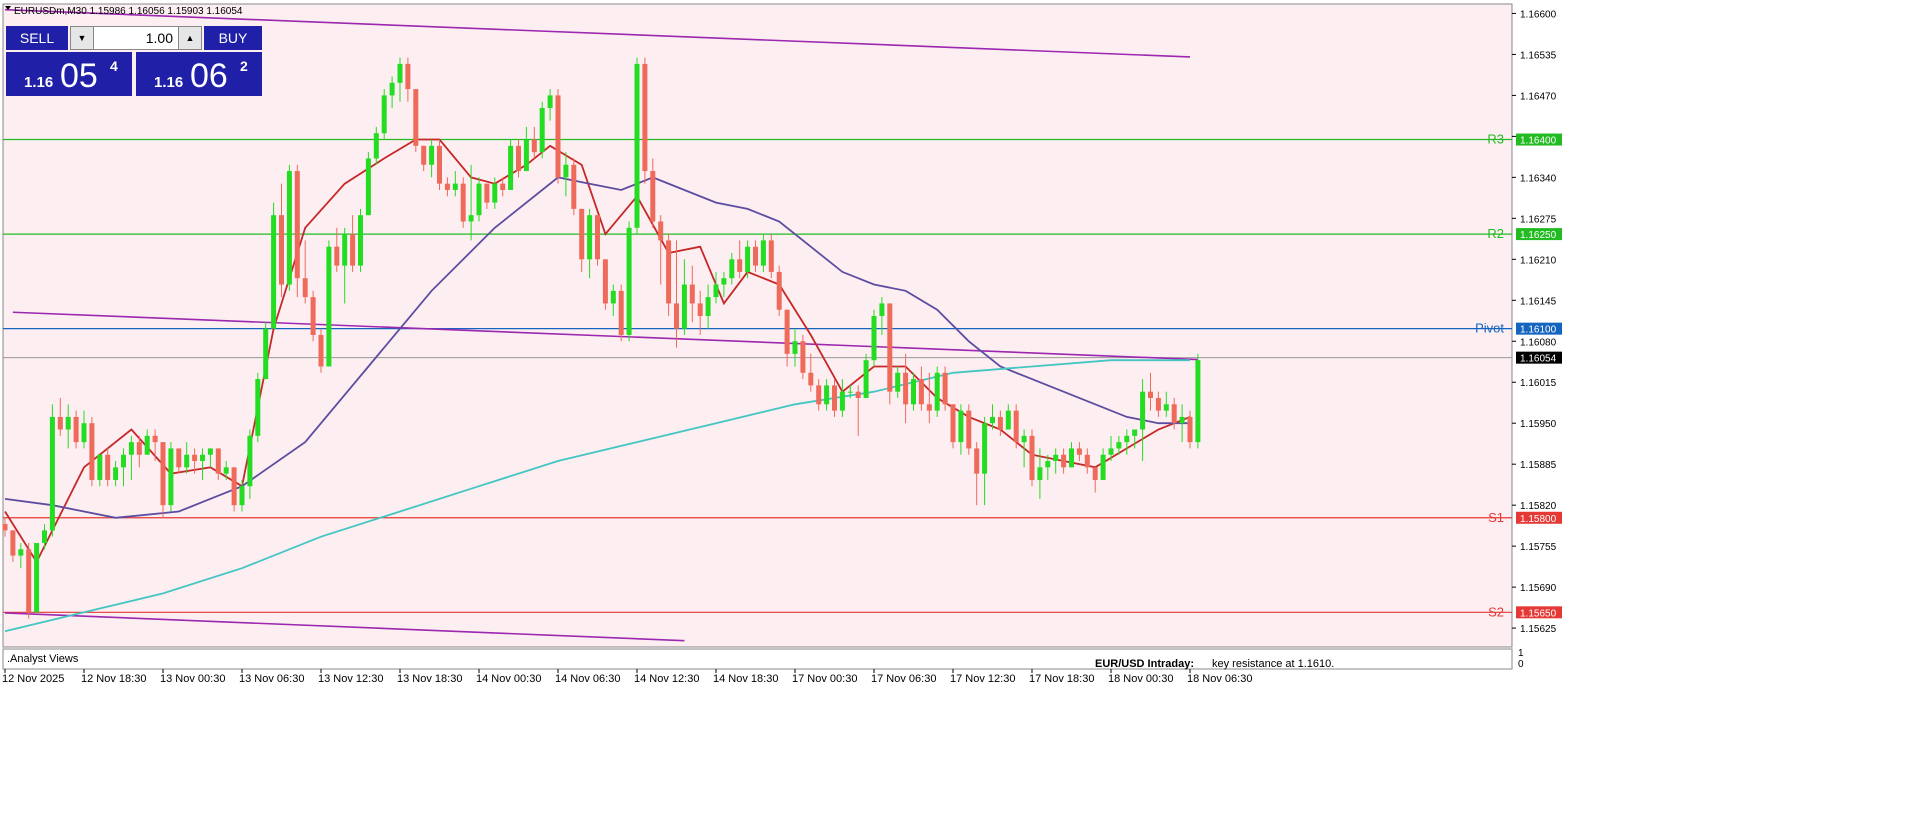  What do you see at coordinates (1496, 517) in the screenshot?
I see `level-name-s1: S1` at bounding box center [1496, 517].